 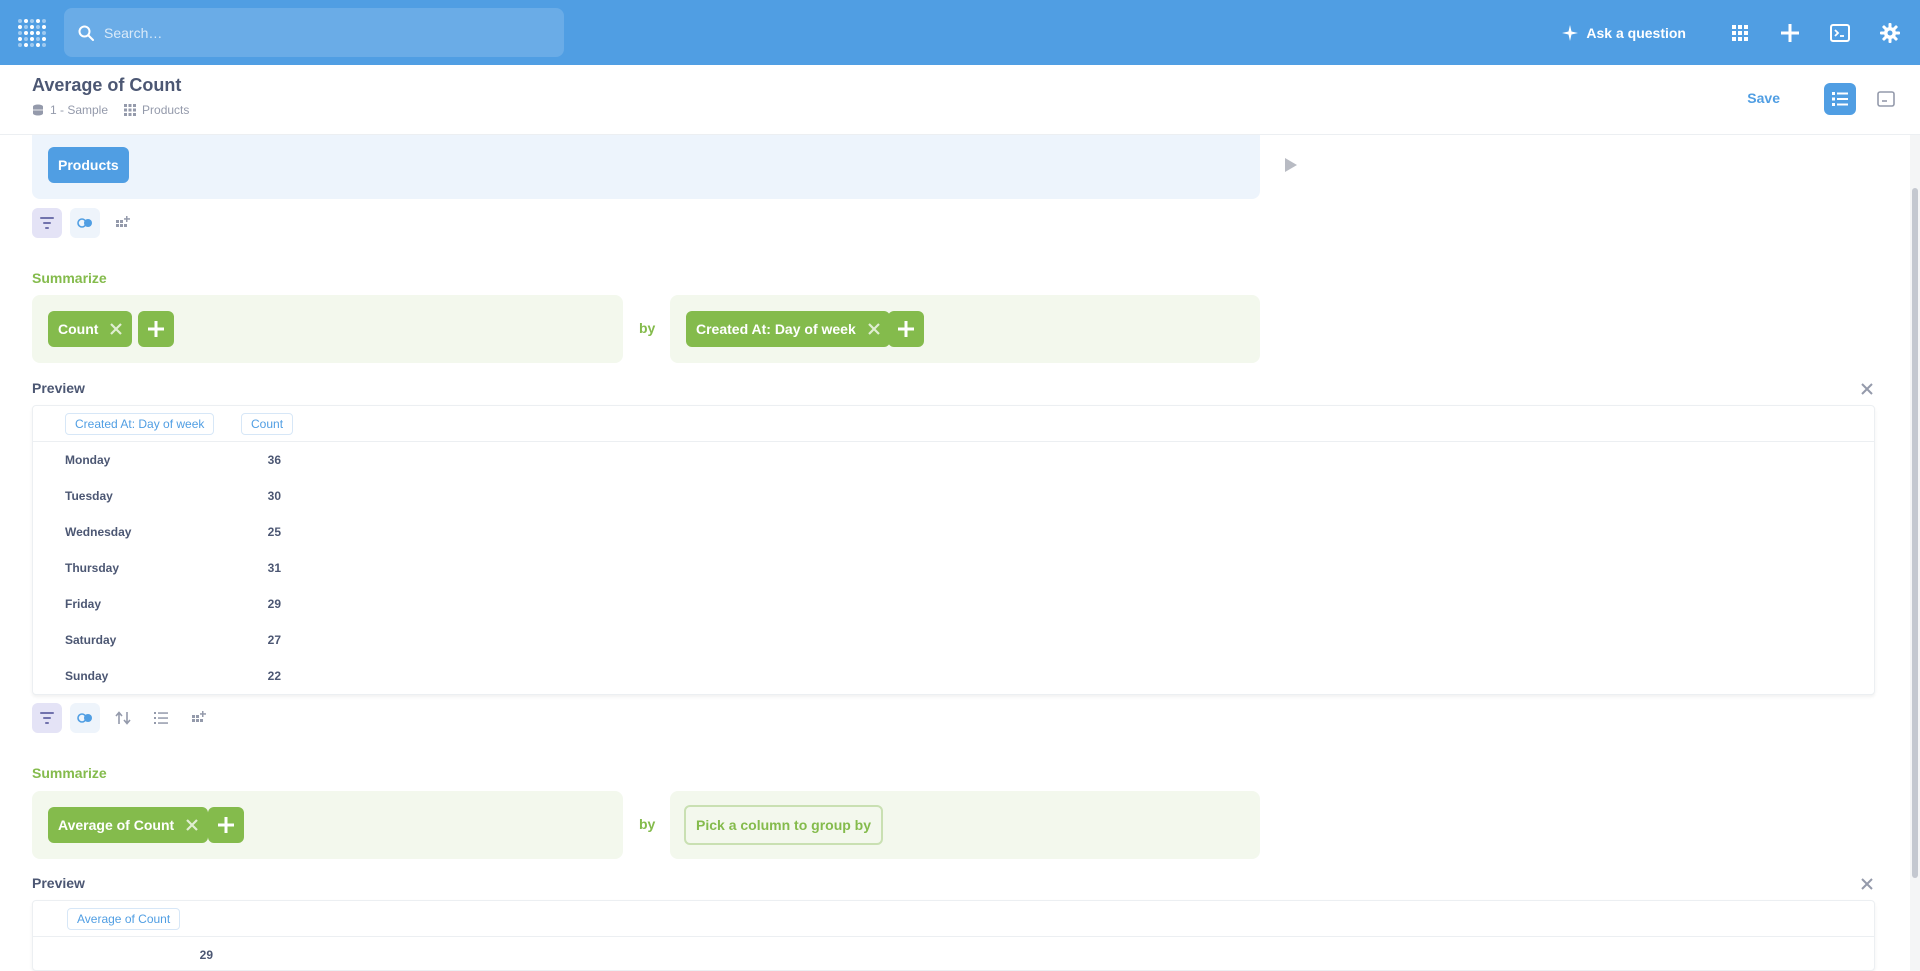 I want to click on table-cell: 36, so click(x=274, y=460).